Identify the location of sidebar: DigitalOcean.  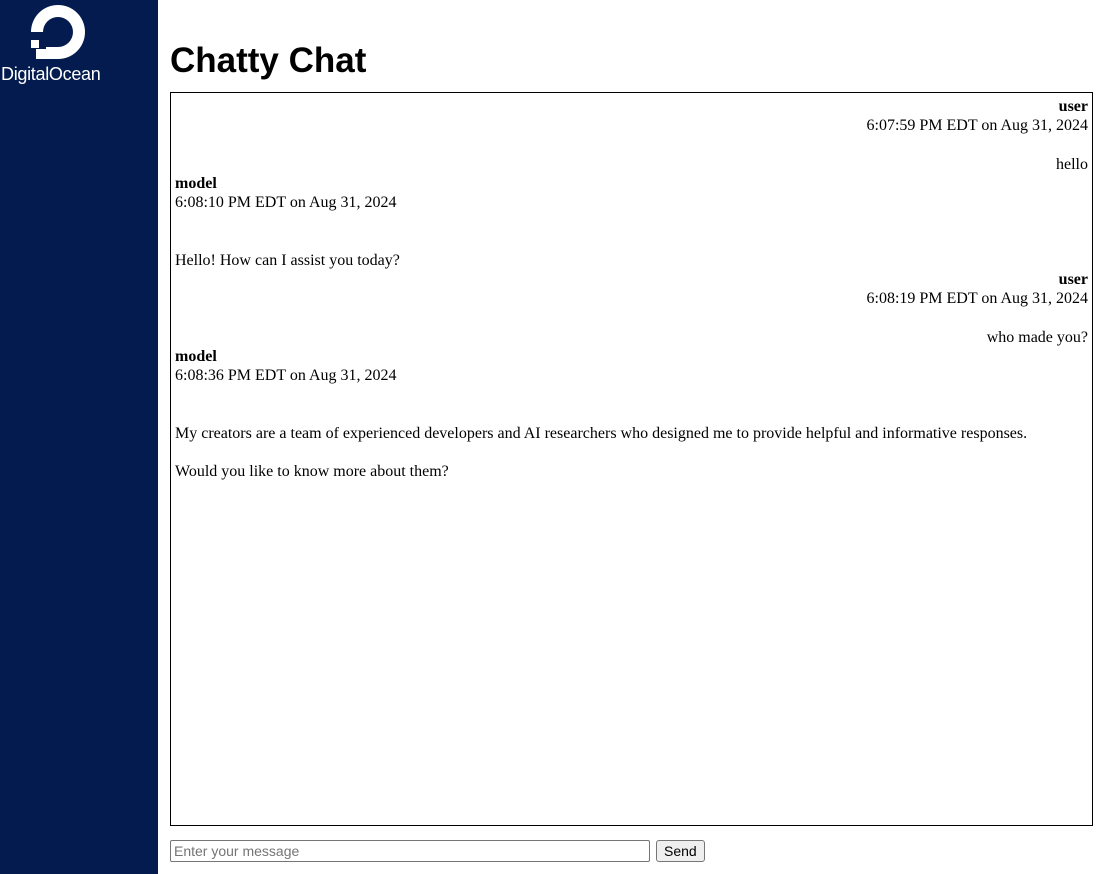
(79, 437).